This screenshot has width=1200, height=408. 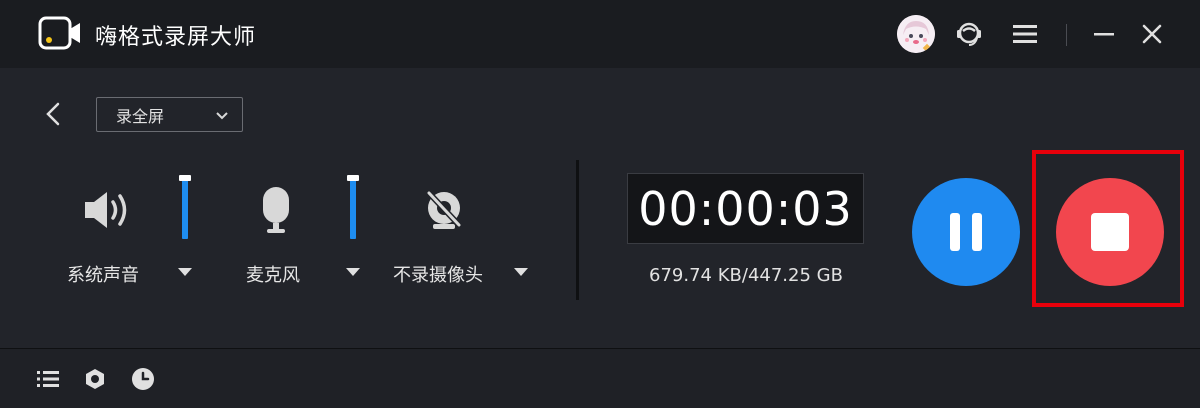 What do you see at coordinates (185, 272) in the screenshot?
I see `system-audio-dropdown-icon` at bounding box center [185, 272].